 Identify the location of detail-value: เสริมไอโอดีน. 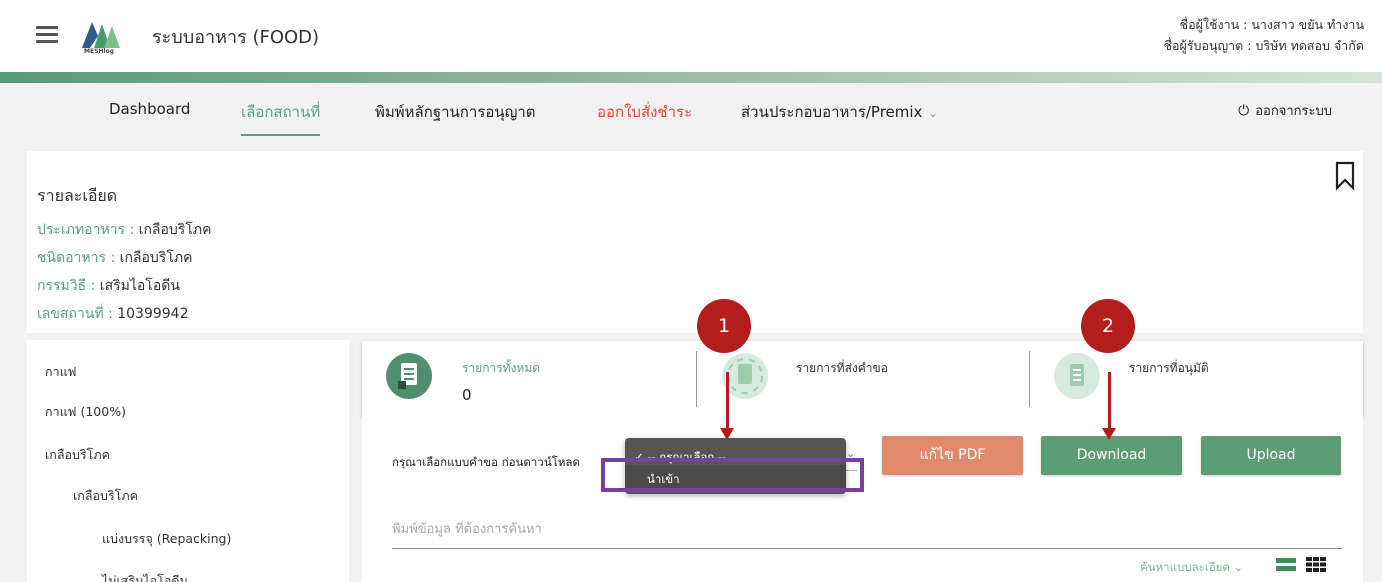
(139, 286).